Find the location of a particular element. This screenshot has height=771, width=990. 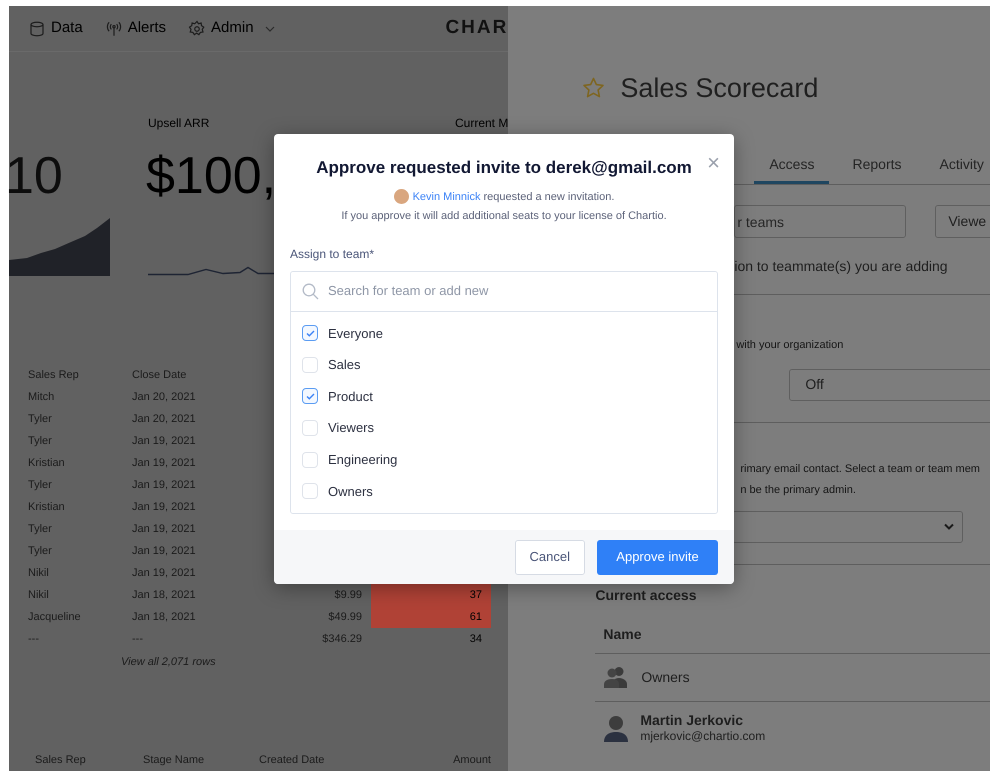

primary-admin-select is located at coordinates (848, 526).